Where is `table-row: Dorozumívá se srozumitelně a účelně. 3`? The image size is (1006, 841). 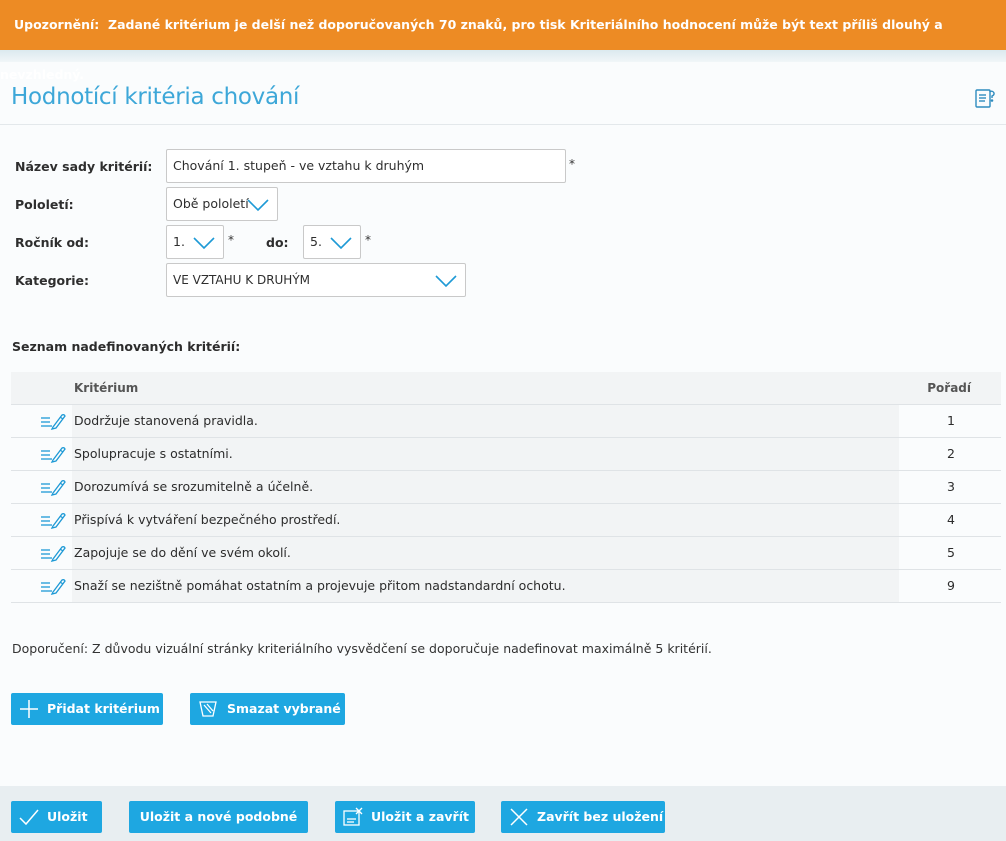
table-row: Dorozumívá se srozumitelně a účelně. 3 is located at coordinates (506, 487).